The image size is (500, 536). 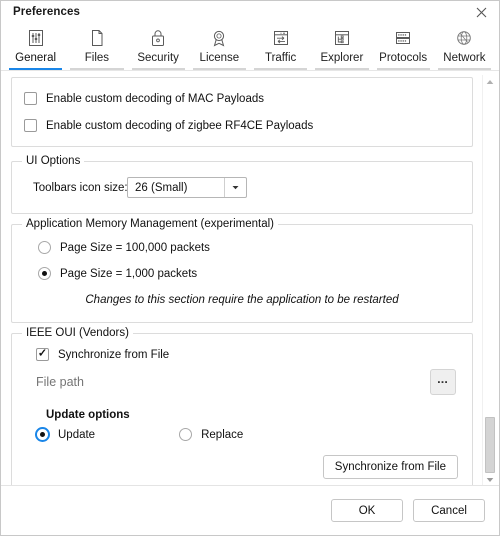 I want to click on update-options-row: Update Replace, so click(x=248, y=434).